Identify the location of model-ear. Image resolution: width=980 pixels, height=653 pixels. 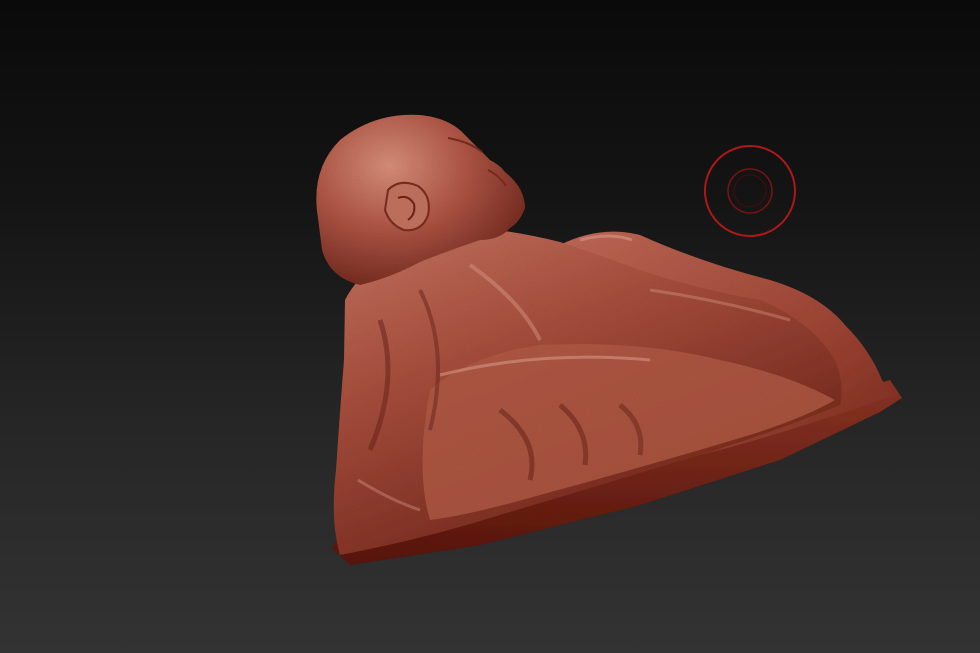
(406, 206).